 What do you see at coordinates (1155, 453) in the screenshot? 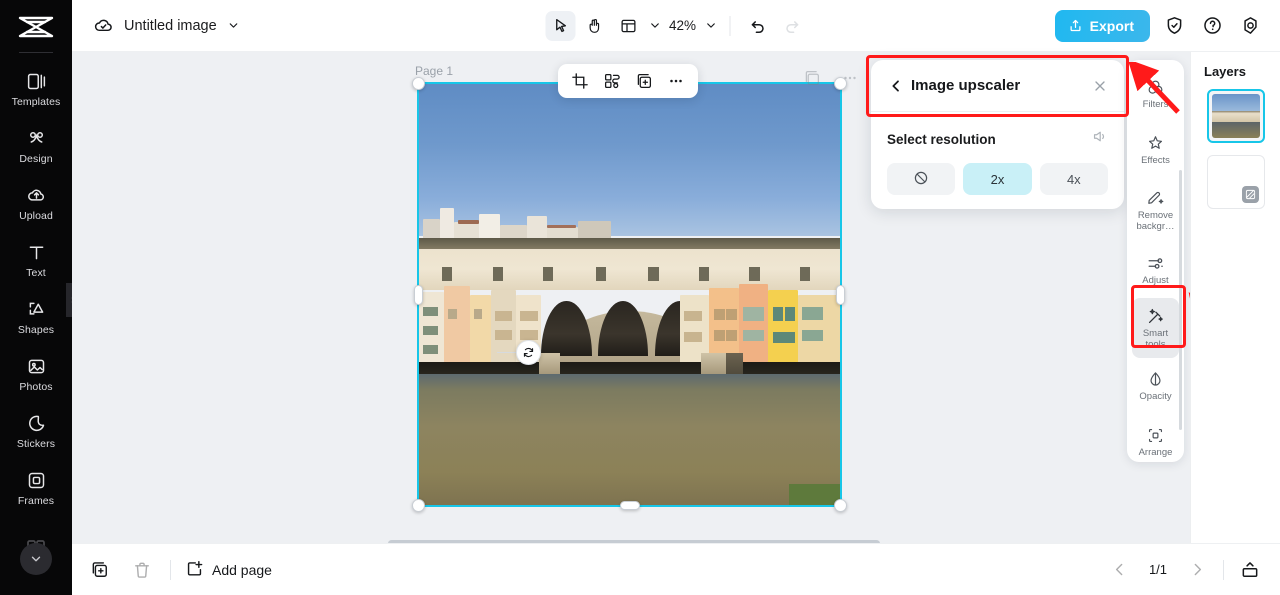
I see `tool-label: Arrange` at bounding box center [1155, 453].